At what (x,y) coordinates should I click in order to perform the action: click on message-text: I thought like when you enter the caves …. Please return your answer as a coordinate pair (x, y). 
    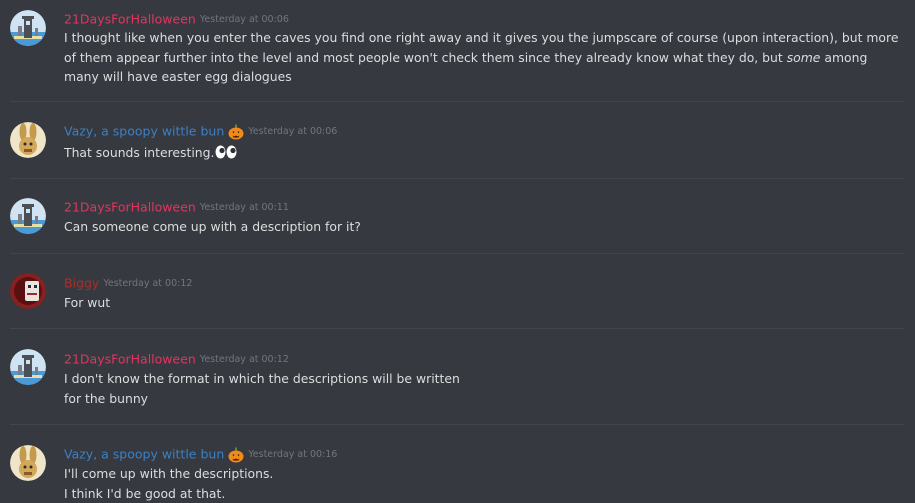
    Looking at the image, I should click on (484, 57).